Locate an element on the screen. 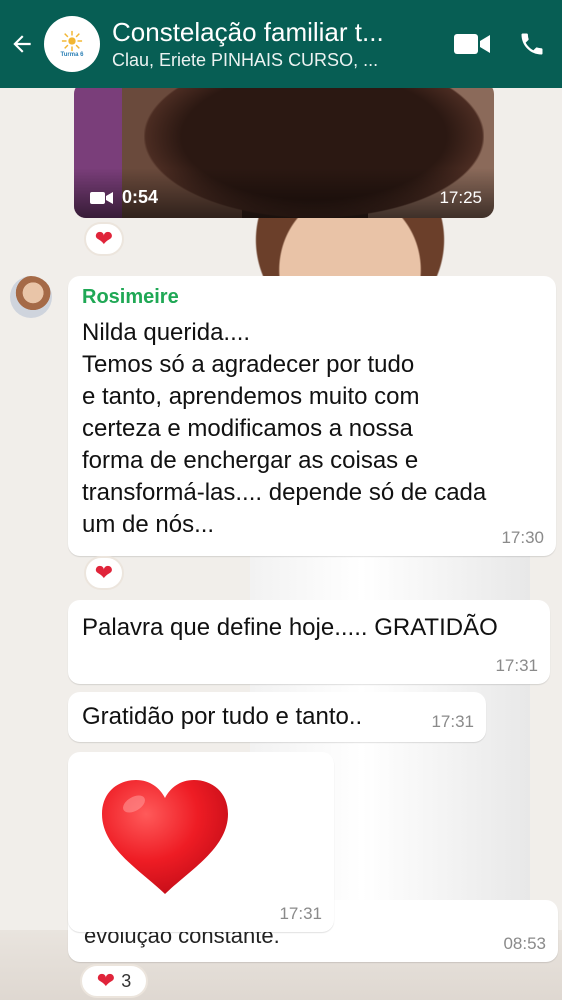  sun-logo-icon is located at coordinates (72, 41).